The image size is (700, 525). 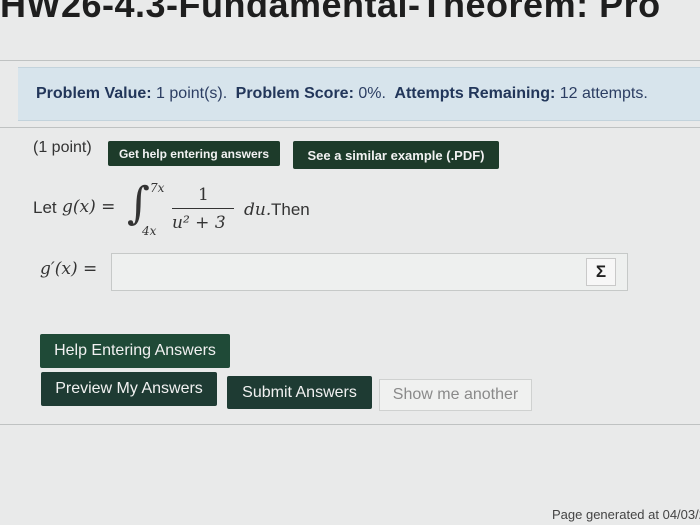 What do you see at coordinates (475, 93) in the screenshot?
I see `attempts-label: Attempts Remaining:` at bounding box center [475, 93].